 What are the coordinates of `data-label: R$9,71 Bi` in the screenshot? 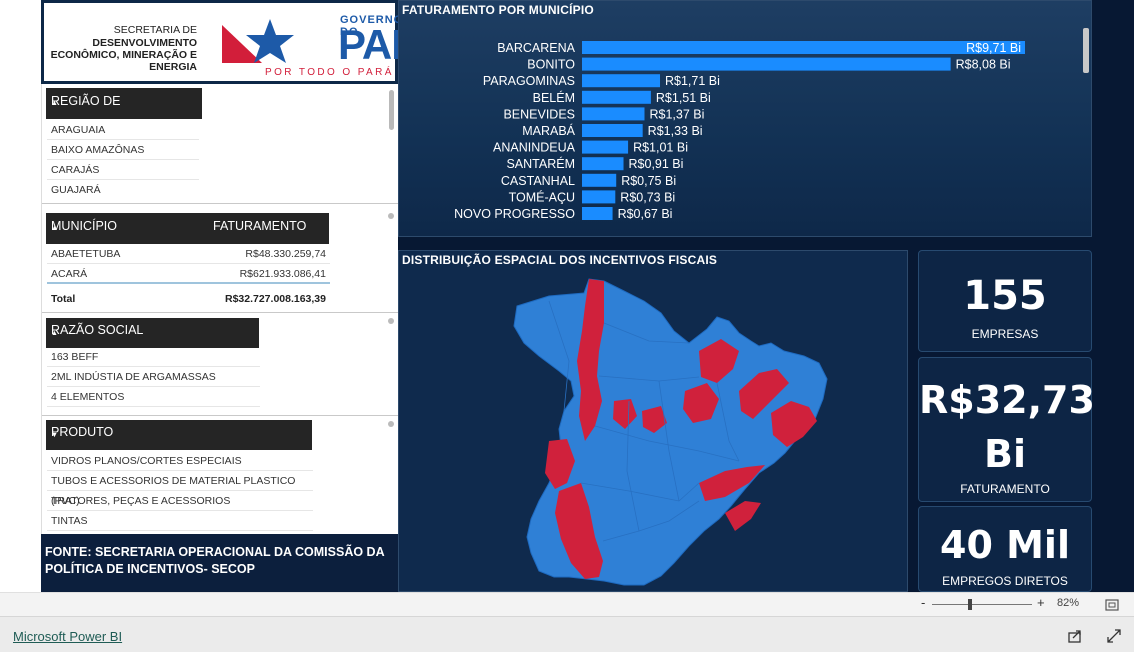 It's located at (993, 48).